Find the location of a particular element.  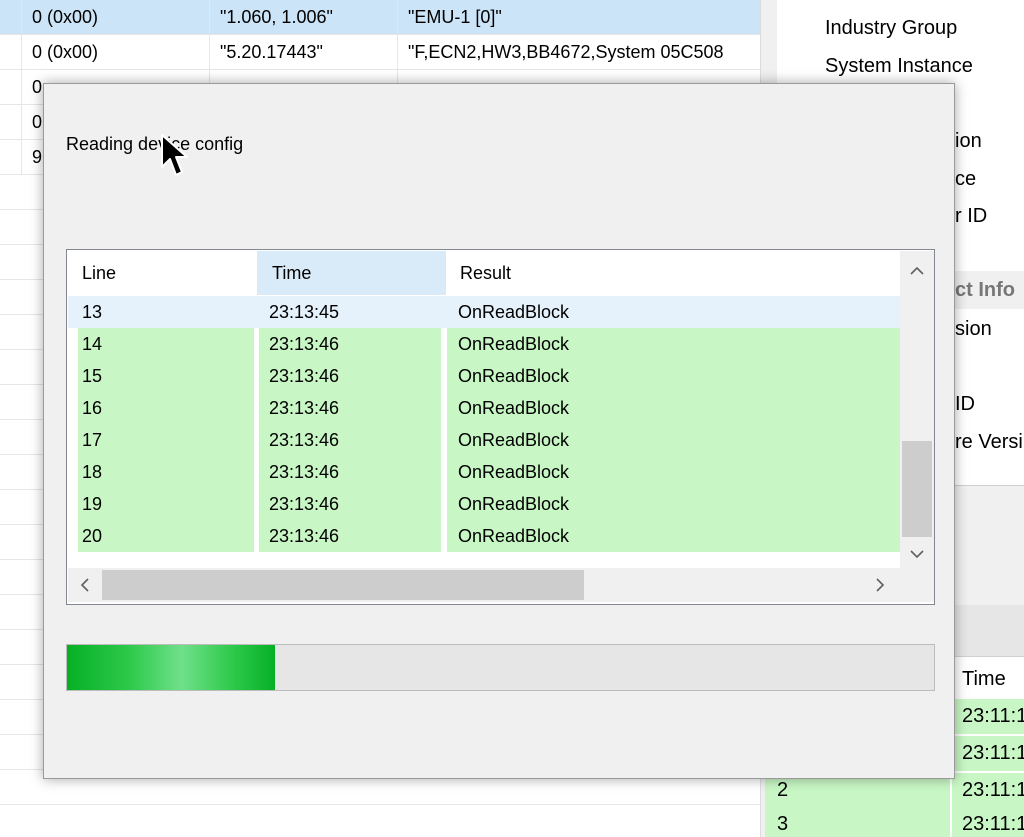

list-vertical-scrollbar is located at coordinates (917, 409).